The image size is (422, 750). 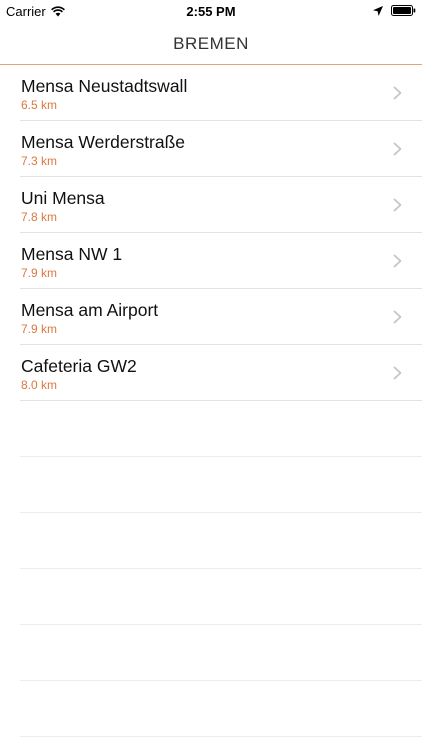 I want to click on list-item-distance: 7.3 km, so click(x=39, y=161).